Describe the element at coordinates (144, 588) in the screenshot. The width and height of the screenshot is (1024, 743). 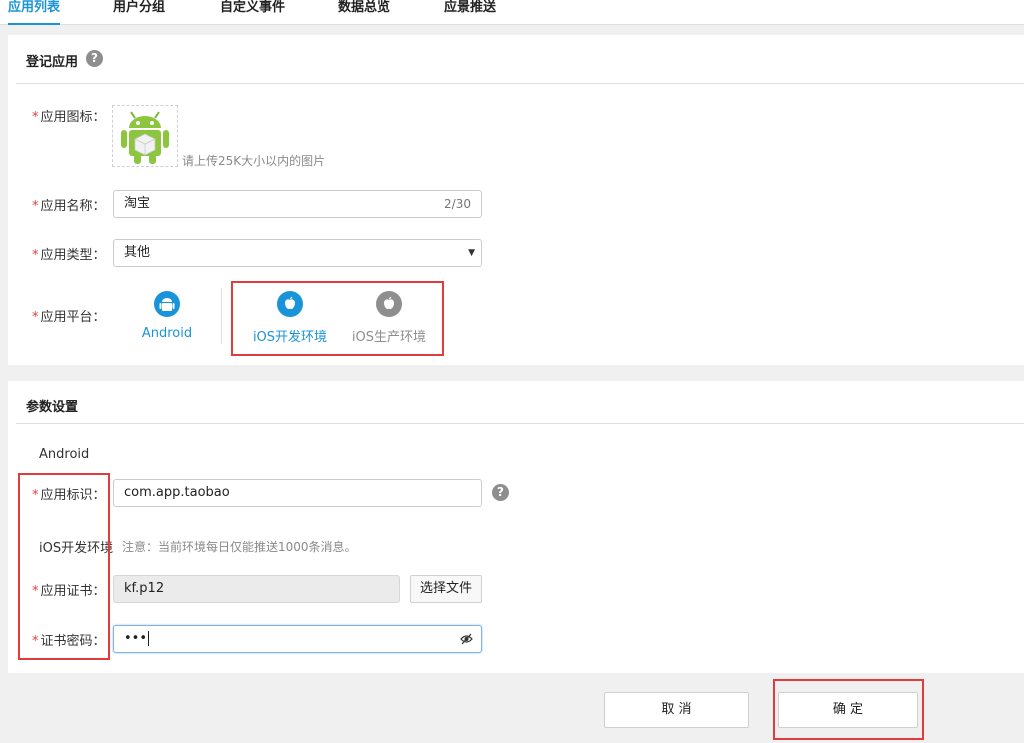
I see `app-cert-file-name: kf.p12` at that location.